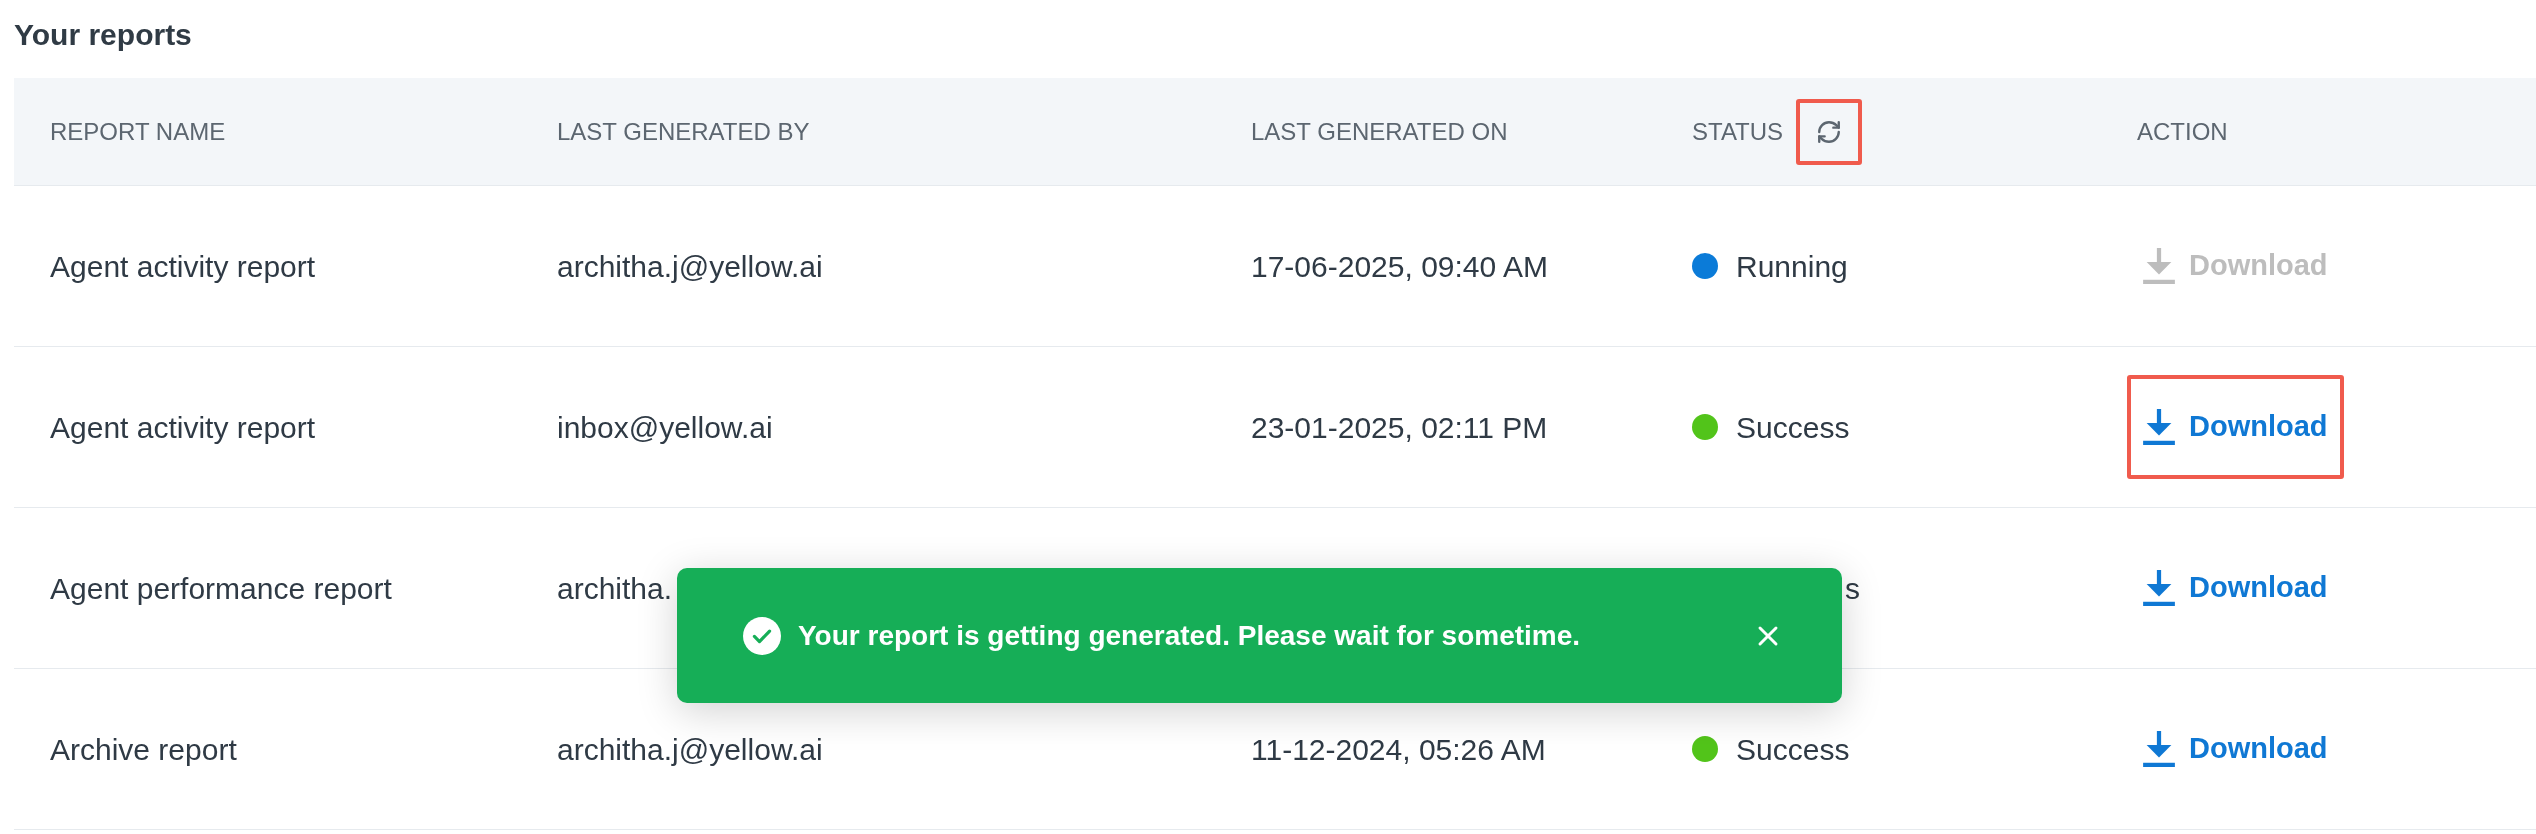  I want to click on page-title: Your reports, so click(103, 35).